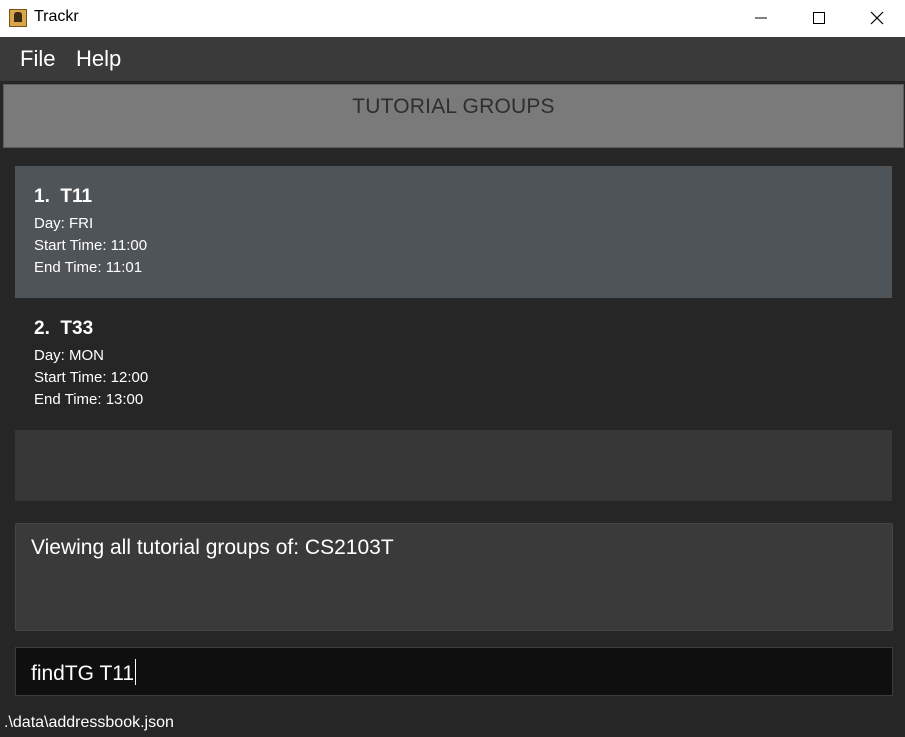 This screenshot has height=737, width=905. I want to click on command-text: findTG T11, so click(83, 673).